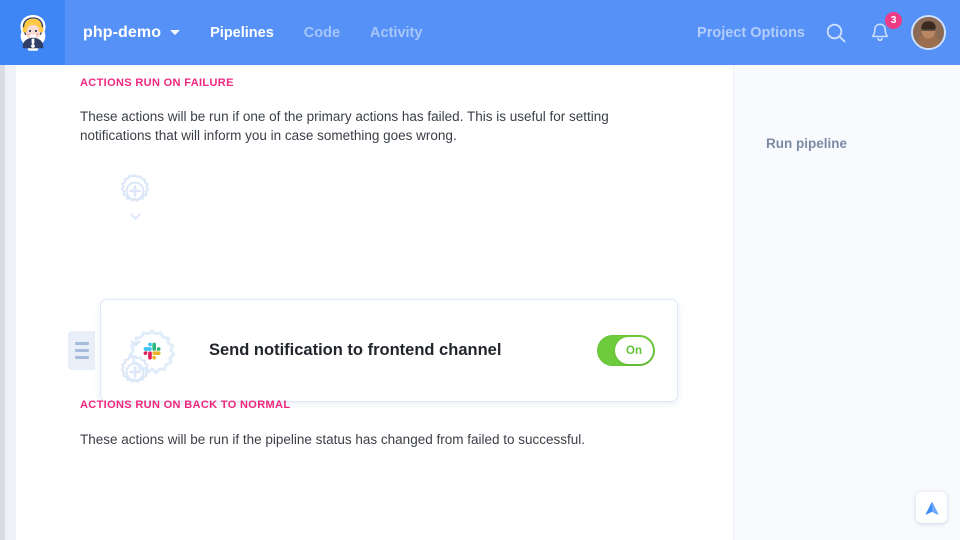  I want to click on run-pipeline-button: Run pipeline, so click(806, 143).